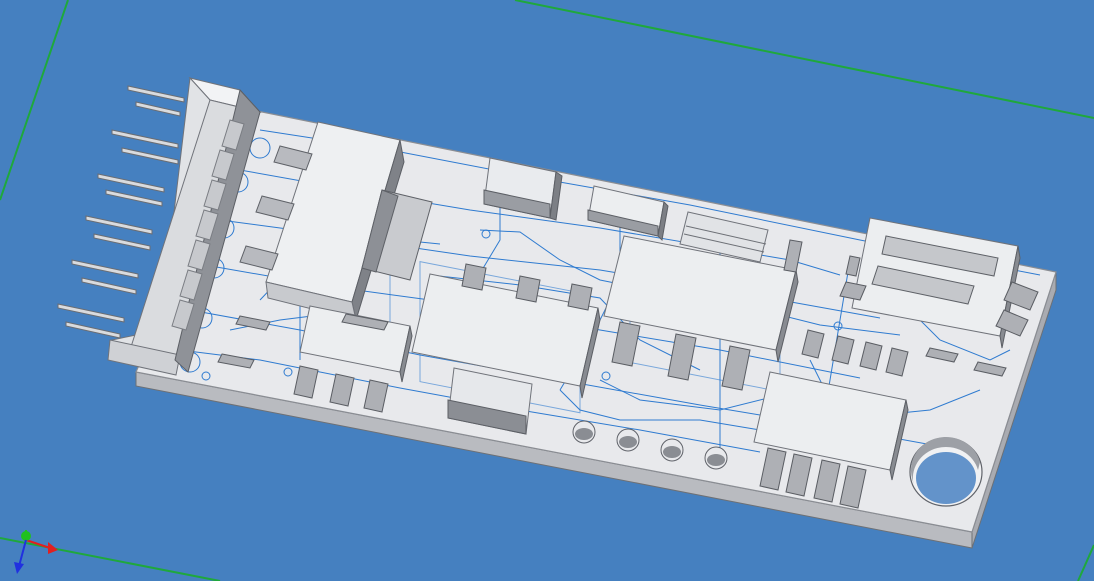  Describe the element at coordinates (19, 568) in the screenshot. I see `z-axis-arrow` at that location.